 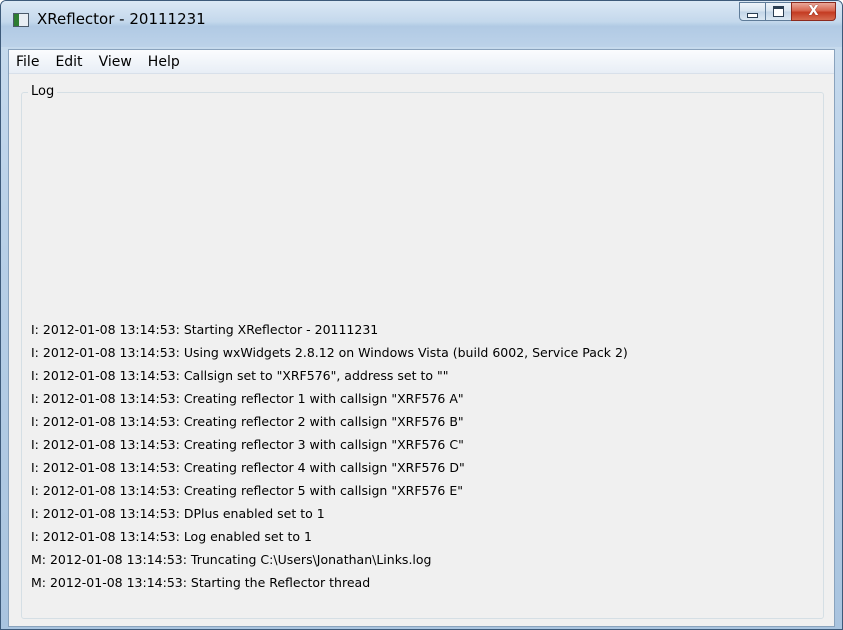 What do you see at coordinates (164, 62) in the screenshot?
I see `menu-help: Help` at bounding box center [164, 62].